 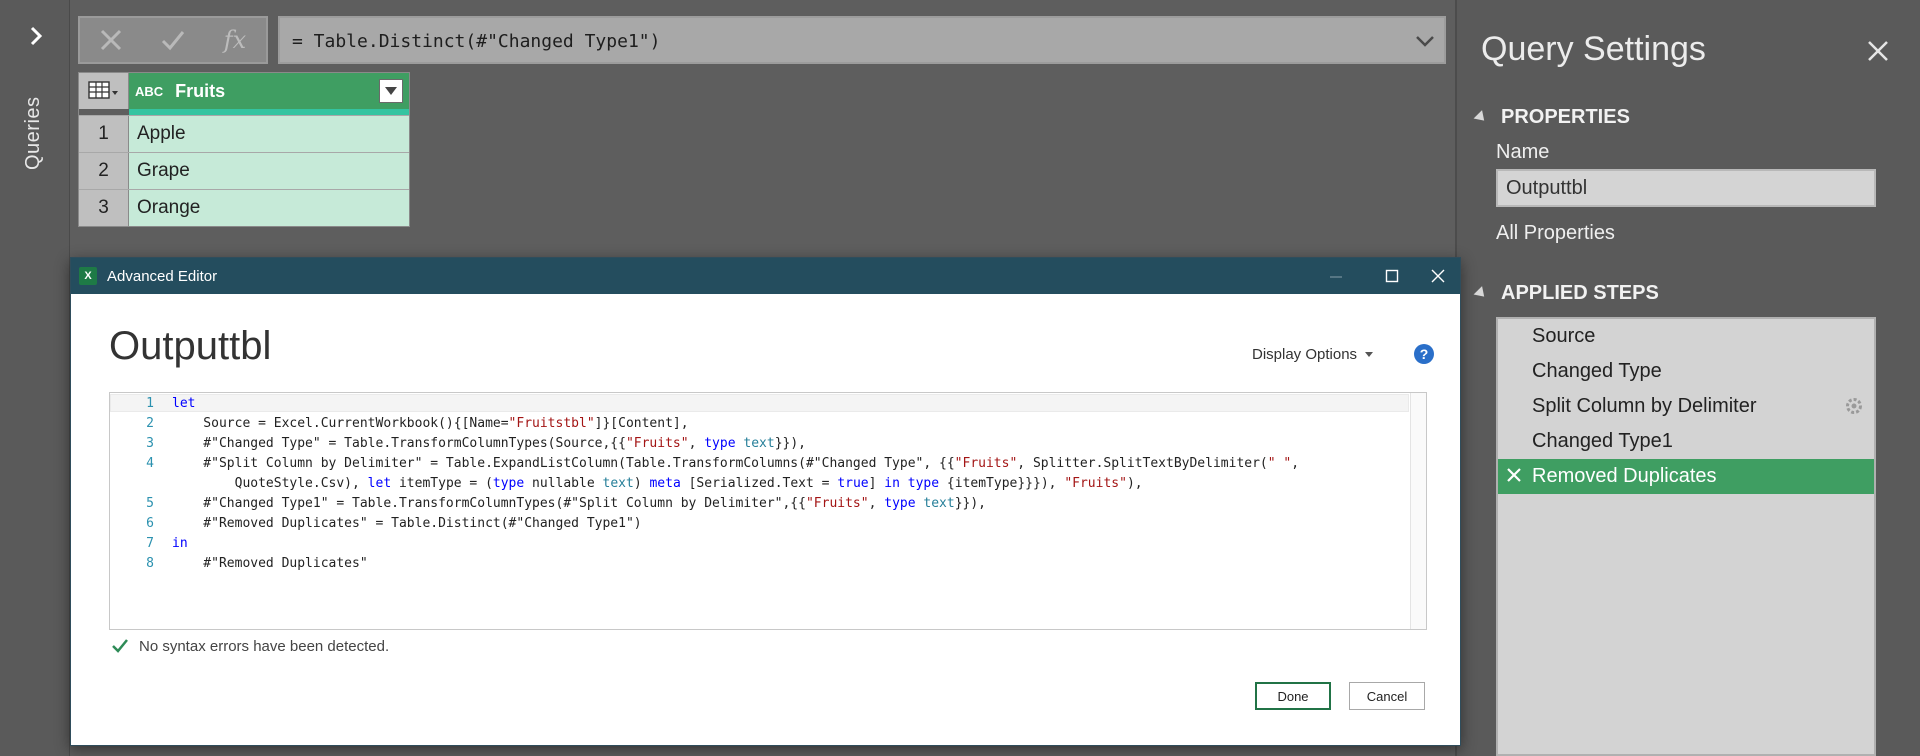 I want to click on column-header-fruits: ABC Fruits, so click(x=269, y=91).